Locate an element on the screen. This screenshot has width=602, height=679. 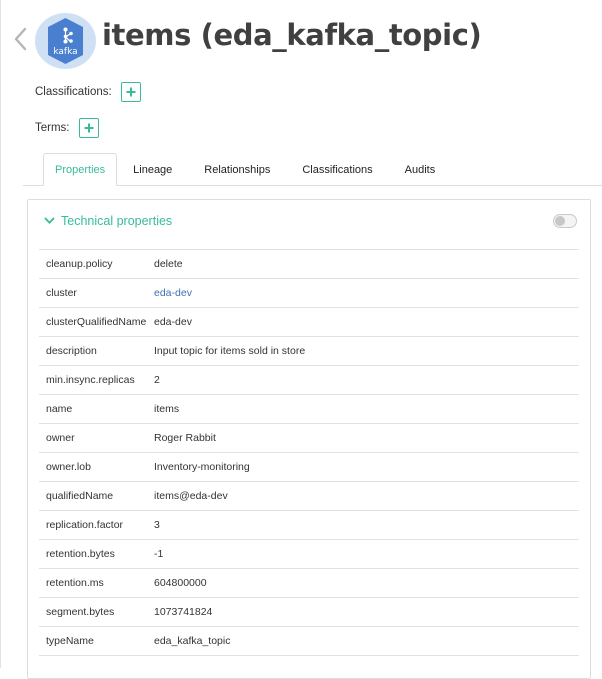
property-key: owner is located at coordinates (60, 438).